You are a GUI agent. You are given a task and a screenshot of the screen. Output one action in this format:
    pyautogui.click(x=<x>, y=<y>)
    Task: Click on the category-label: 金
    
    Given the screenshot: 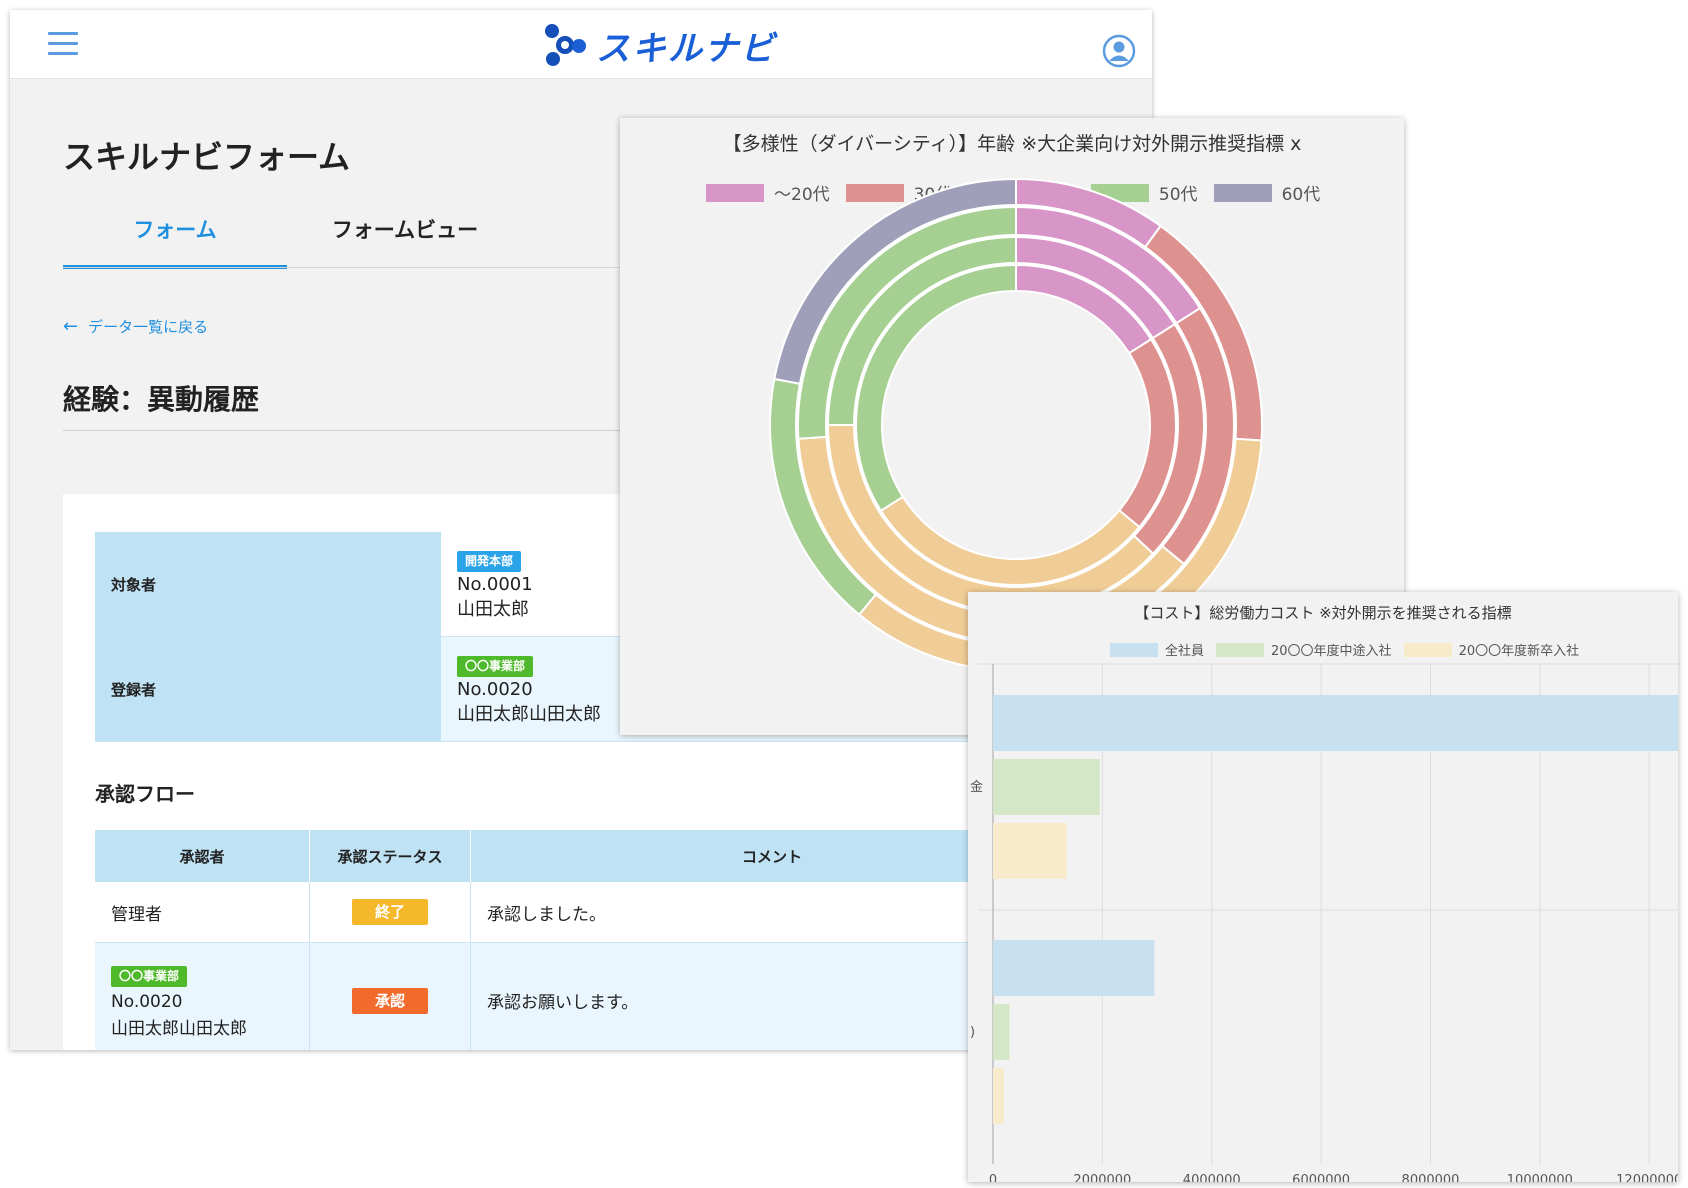 What is the action you would take?
    pyautogui.click(x=976, y=787)
    